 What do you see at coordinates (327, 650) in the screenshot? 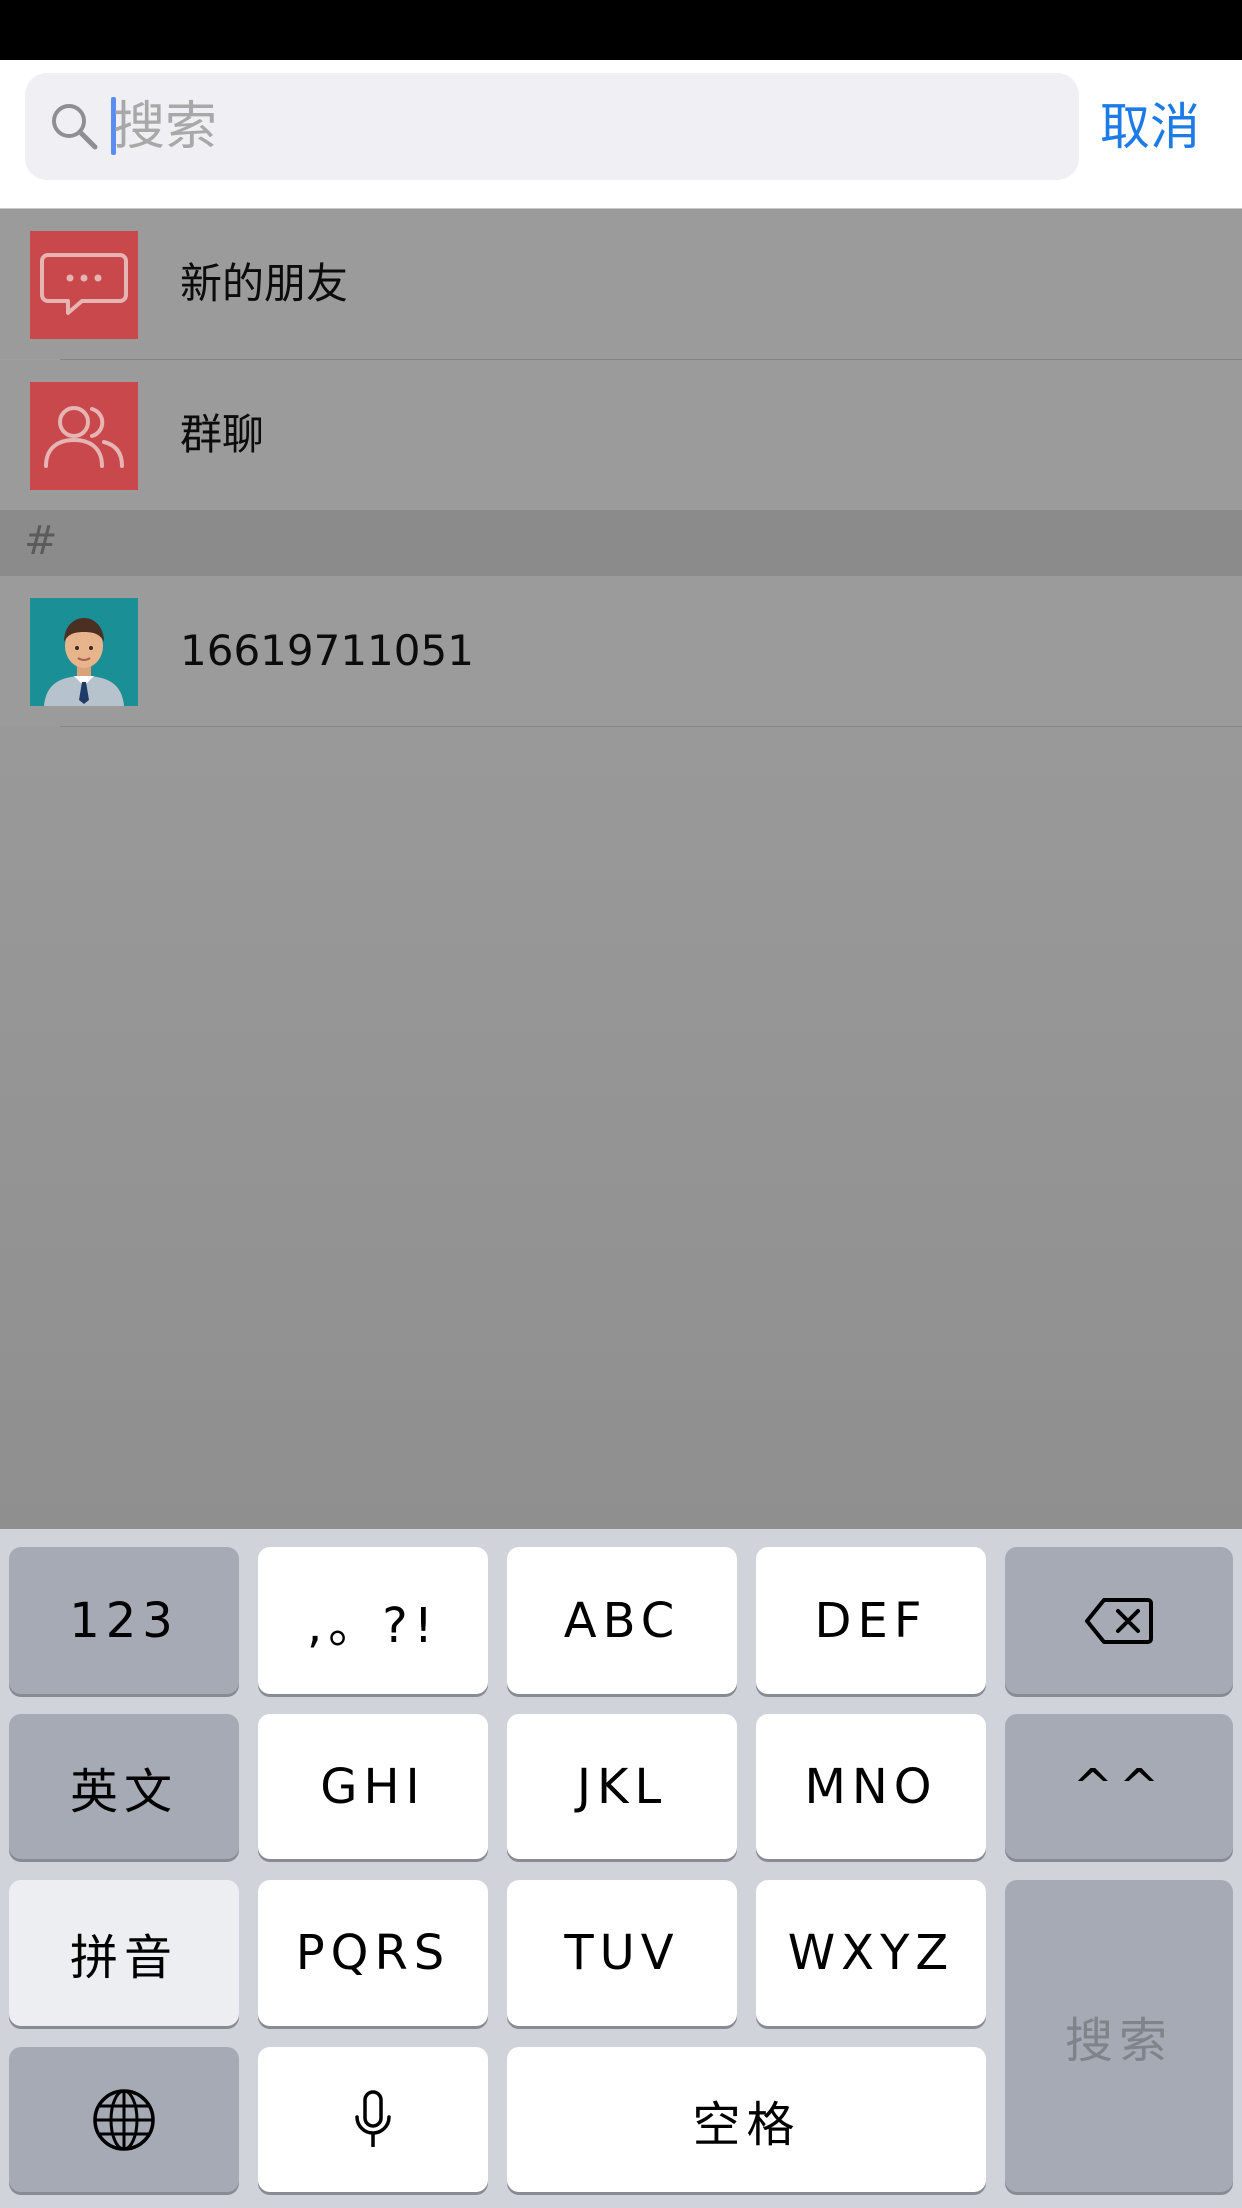
I see `list-item-label: 16619711051` at bounding box center [327, 650].